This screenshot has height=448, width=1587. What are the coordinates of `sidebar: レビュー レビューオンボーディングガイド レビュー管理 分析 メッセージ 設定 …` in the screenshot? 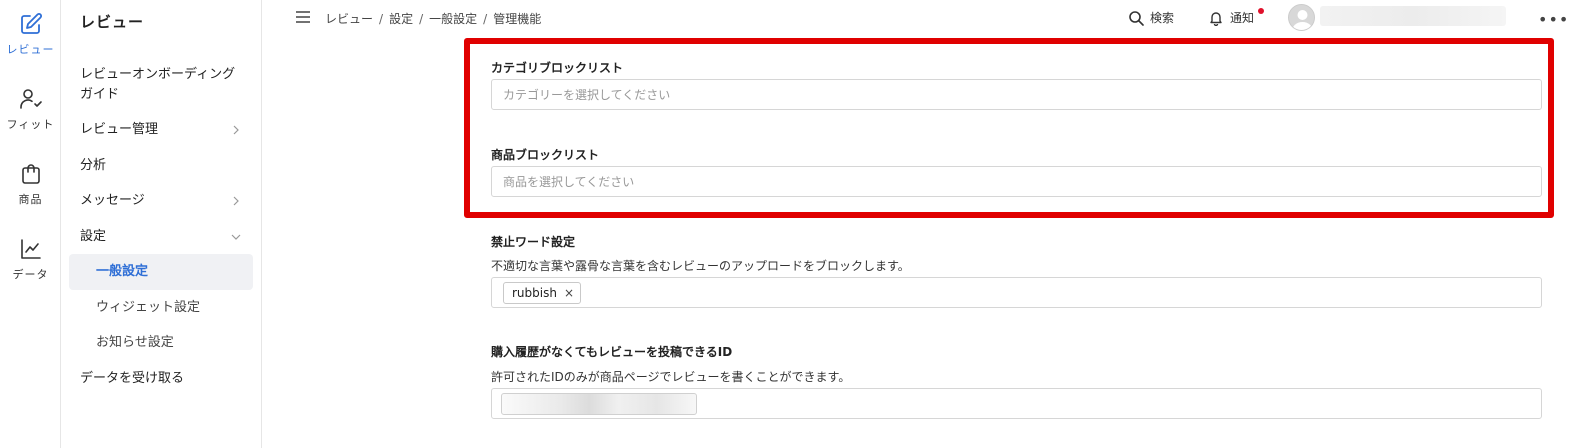 It's located at (161, 224).